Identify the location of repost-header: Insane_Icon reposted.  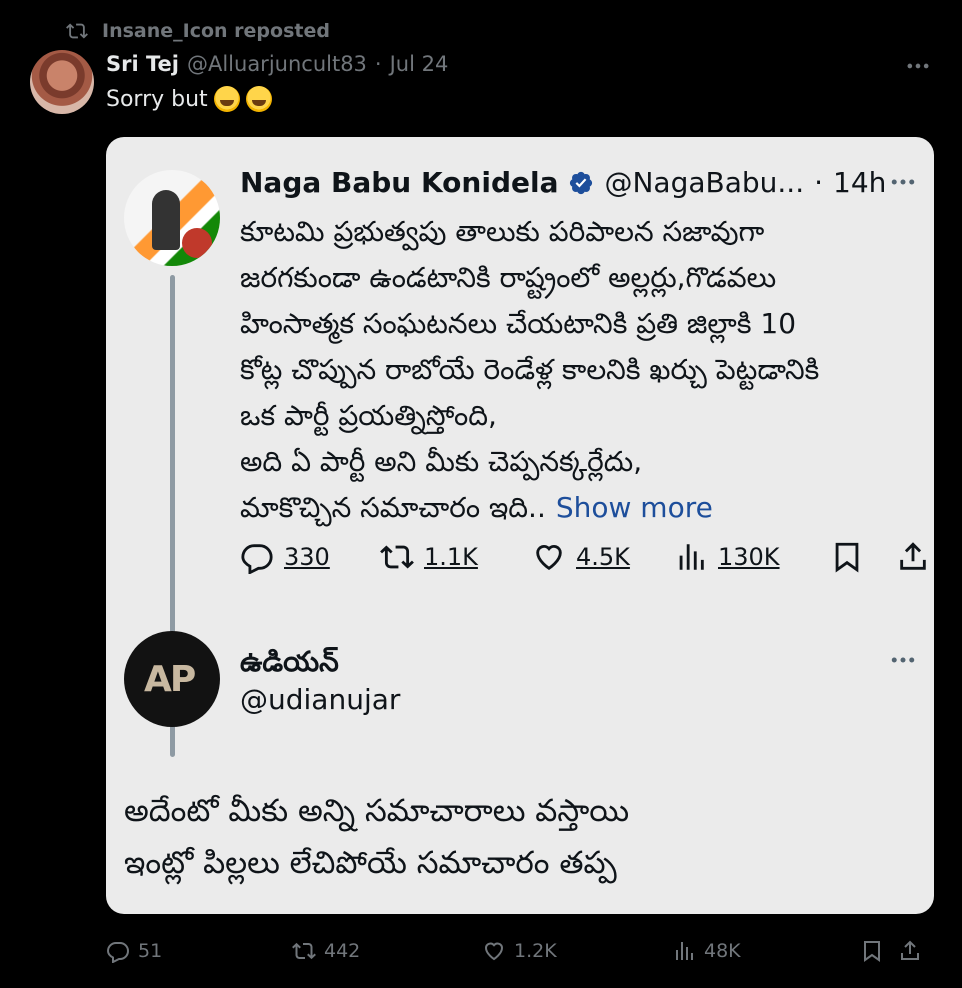
(198, 31).